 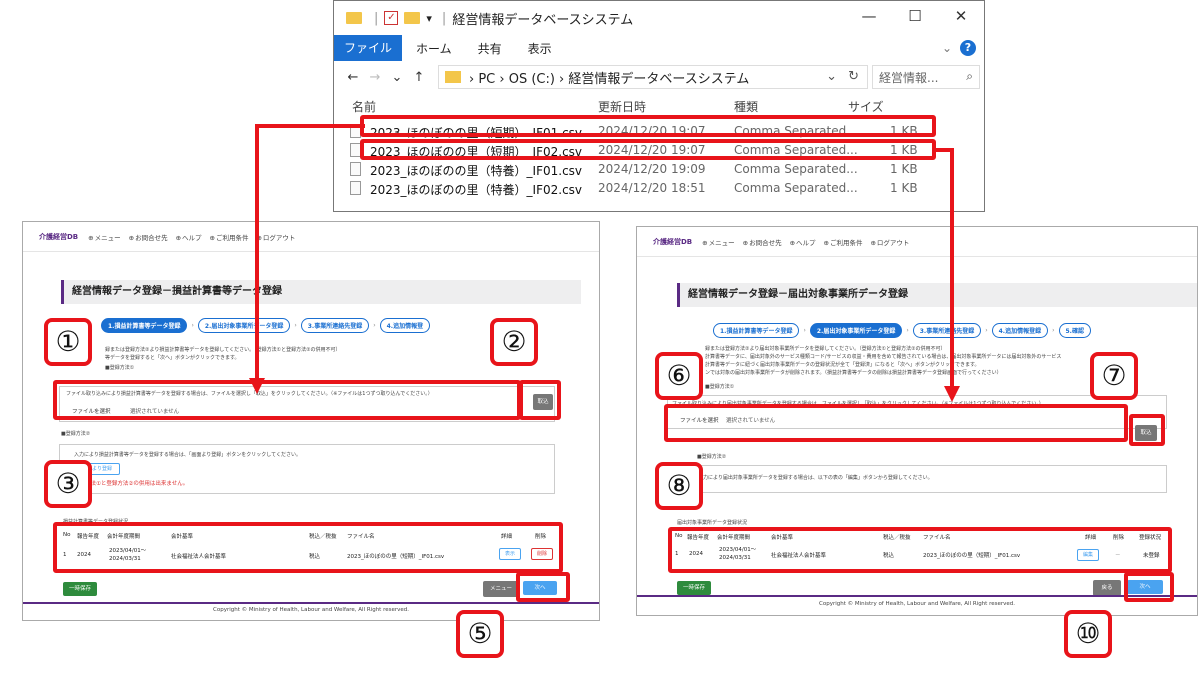 I want to click on annotation-2: ②, so click(x=514, y=342).